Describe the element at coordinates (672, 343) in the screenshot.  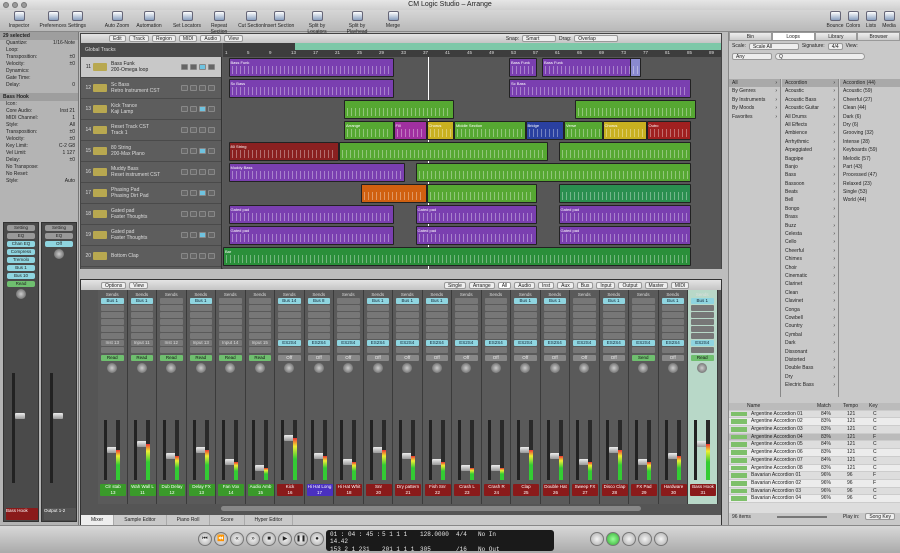
I see `input-slot: ES2S4` at that location.